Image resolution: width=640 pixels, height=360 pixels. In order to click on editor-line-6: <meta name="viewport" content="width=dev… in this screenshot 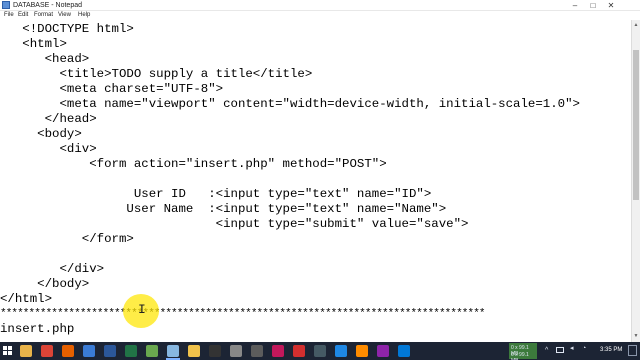, I will do `click(290, 104)`.